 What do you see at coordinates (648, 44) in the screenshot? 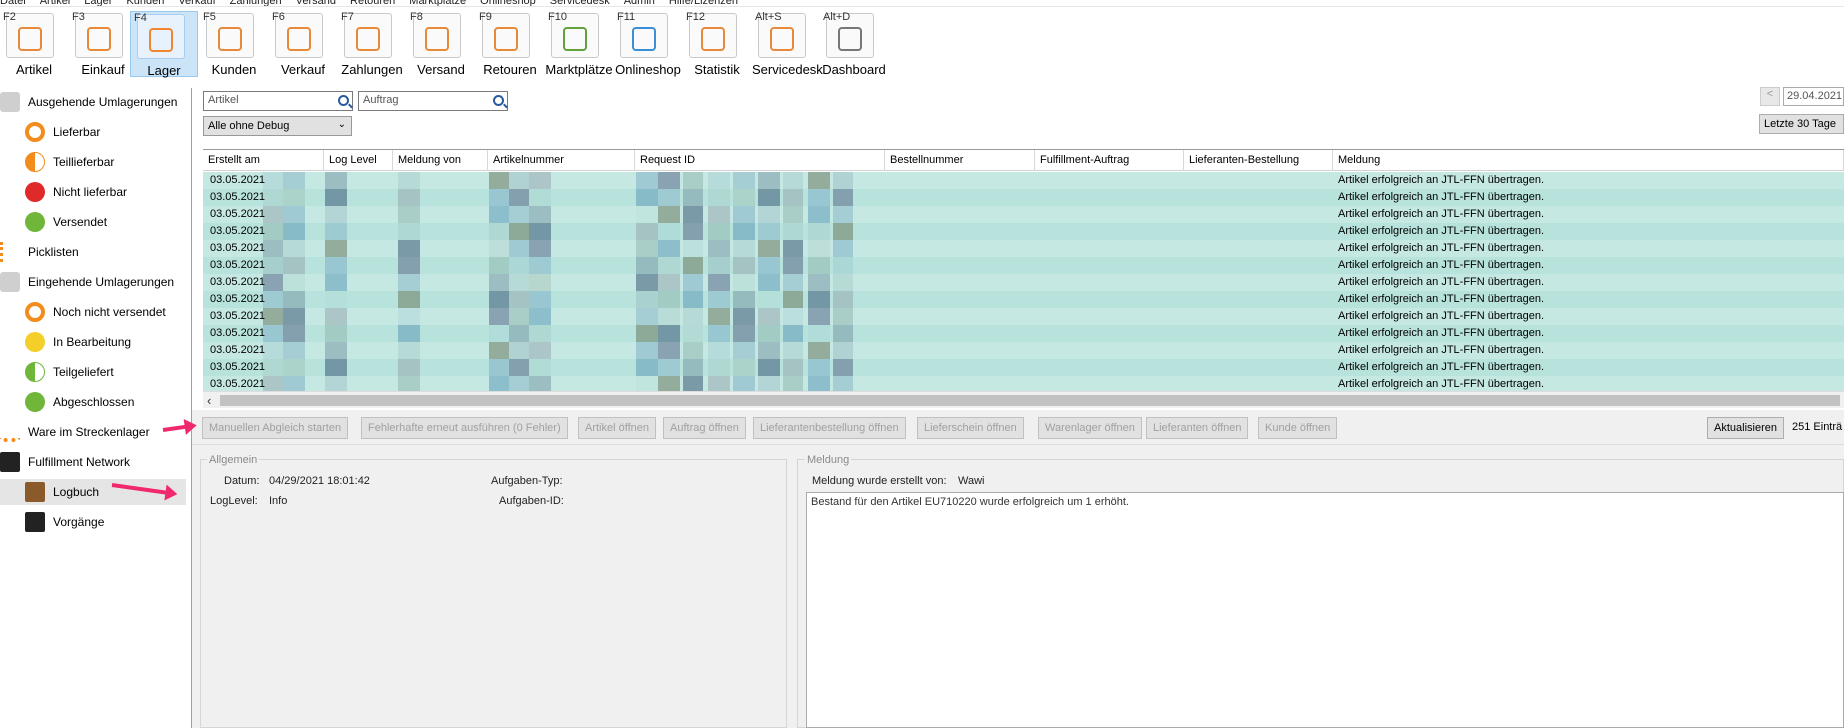
I see `ribbon-button-onlineshop: F11 Onlineshop` at bounding box center [648, 44].